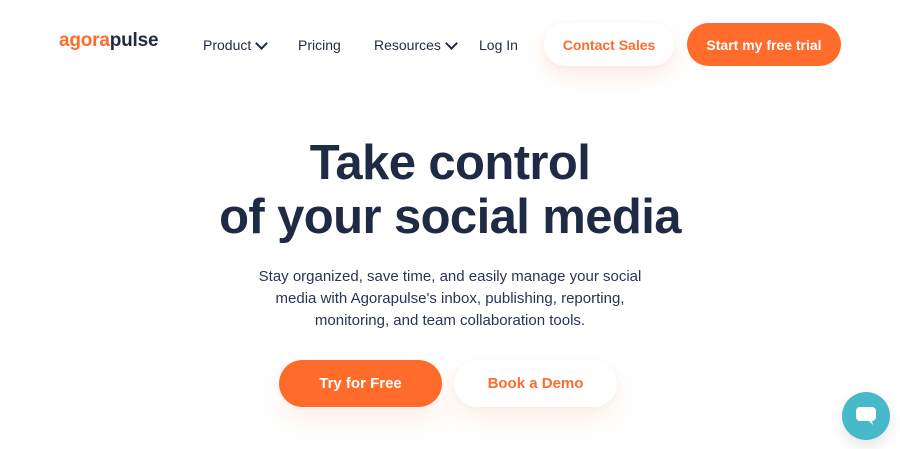  I want to click on nav-item-resources: Resources, so click(416, 44).